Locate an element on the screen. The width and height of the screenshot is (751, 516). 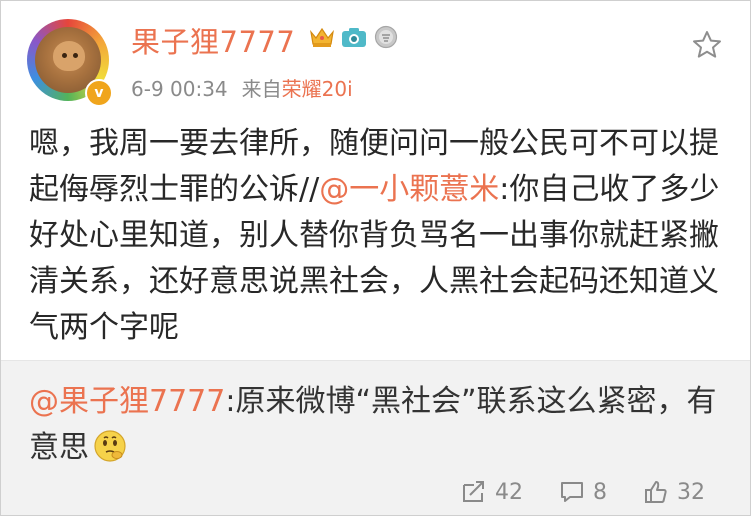
repost-icon is located at coordinates (473, 491).